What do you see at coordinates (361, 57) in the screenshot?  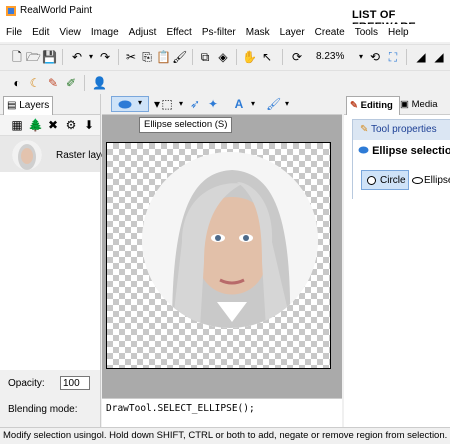 I see `zoom-dropdown-icon: ▾` at bounding box center [361, 57].